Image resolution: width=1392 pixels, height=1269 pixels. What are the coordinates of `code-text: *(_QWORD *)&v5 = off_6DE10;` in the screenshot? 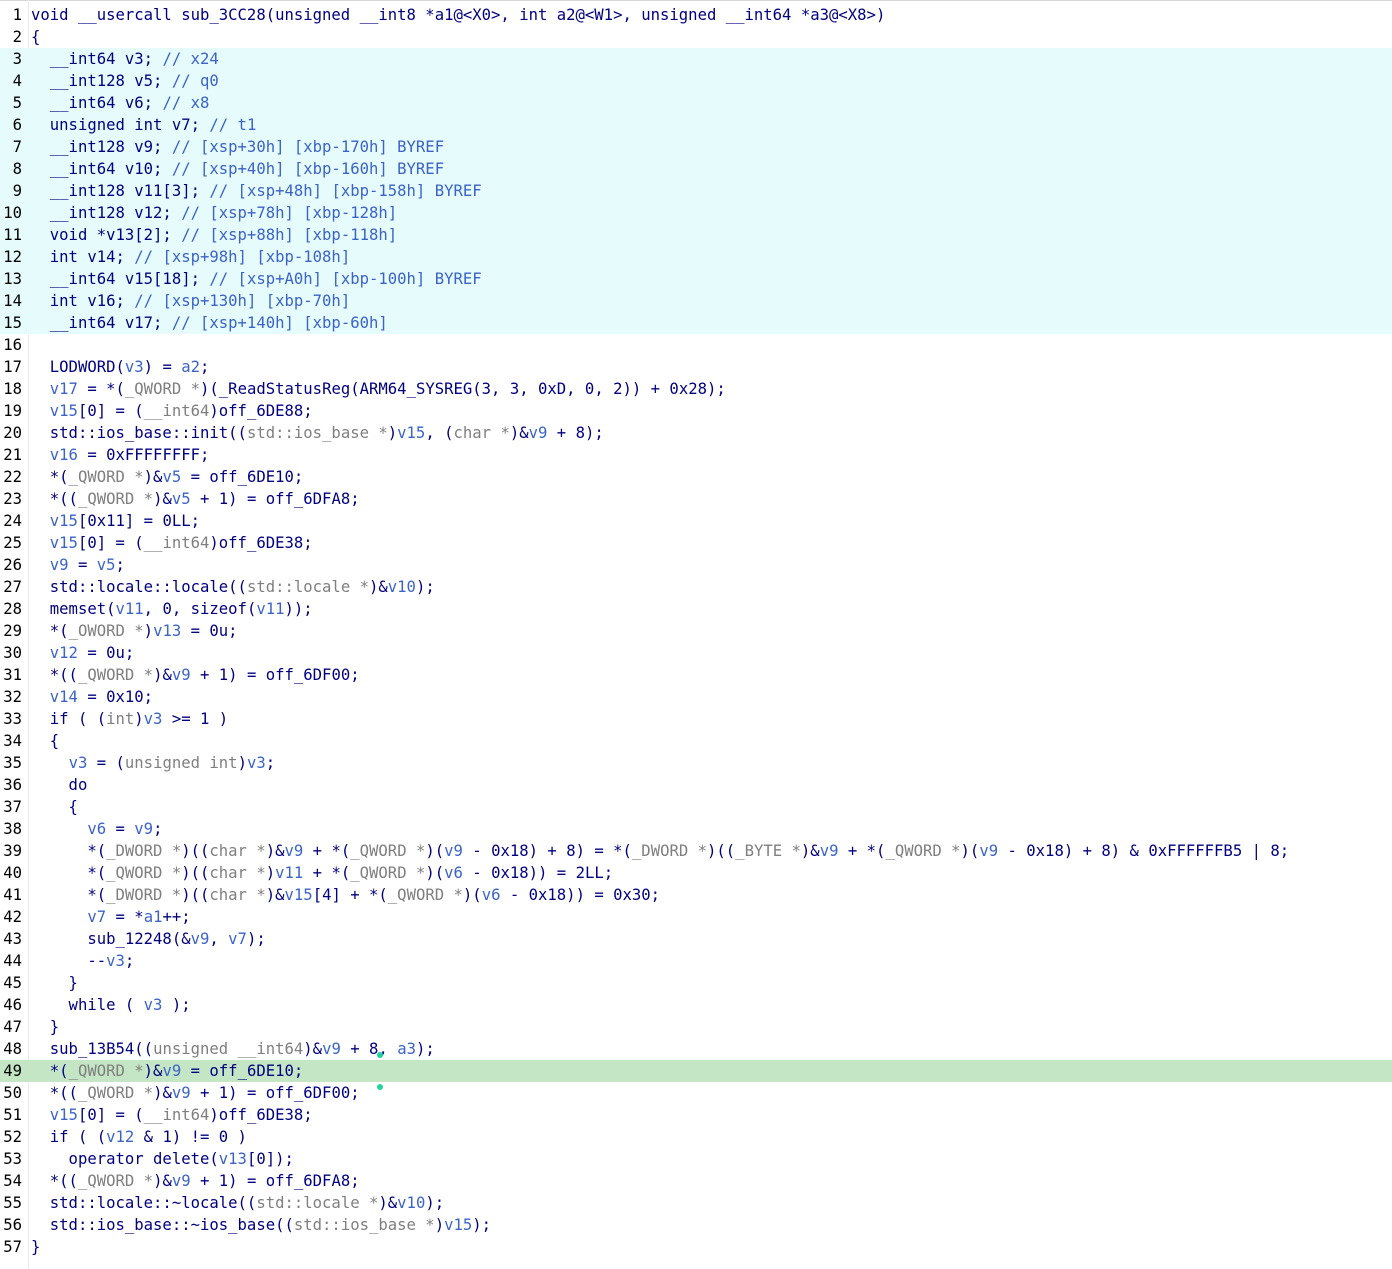 It's located at (167, 477).